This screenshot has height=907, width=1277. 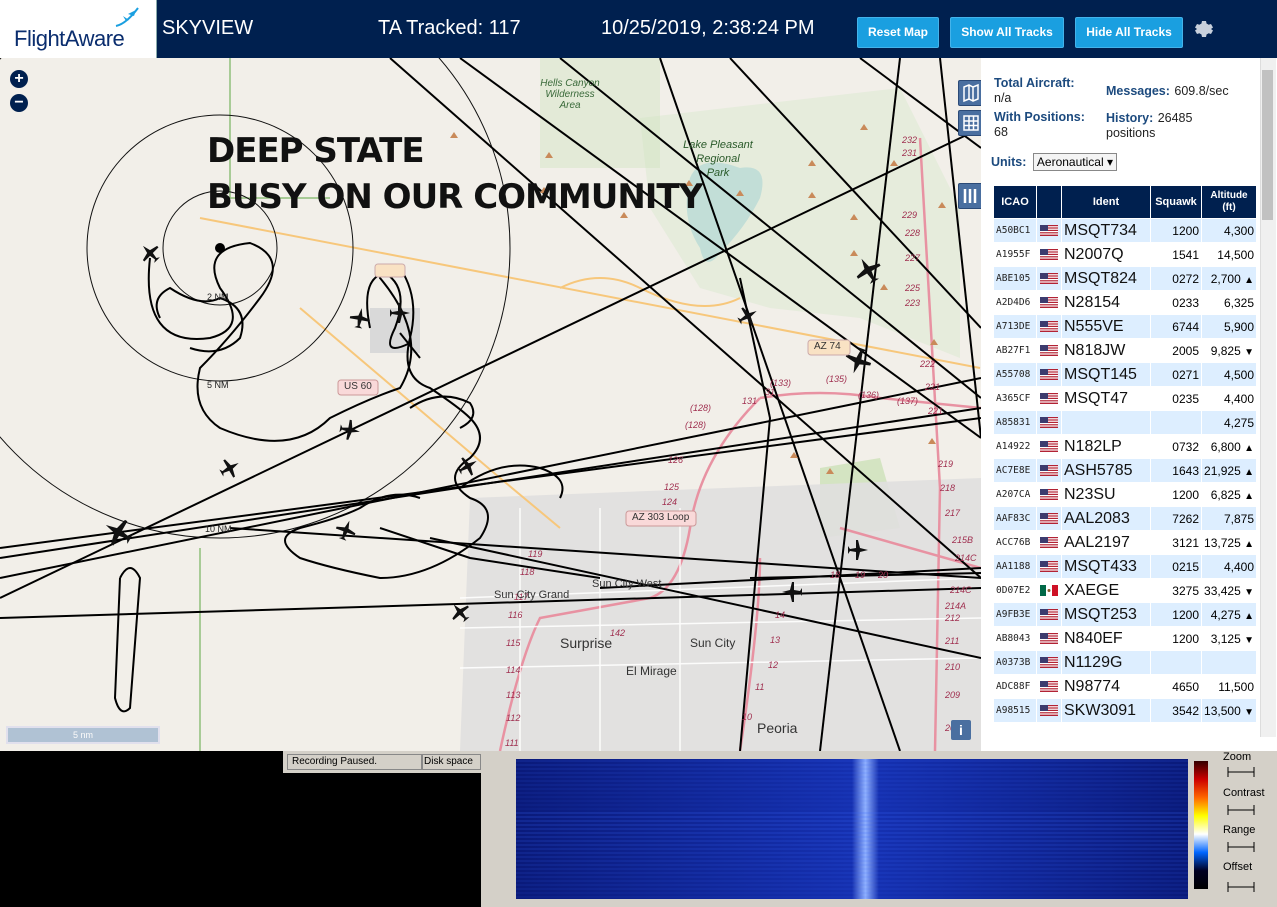 I want to click on ident-cell: N98774, so click(x=1106, y=686).